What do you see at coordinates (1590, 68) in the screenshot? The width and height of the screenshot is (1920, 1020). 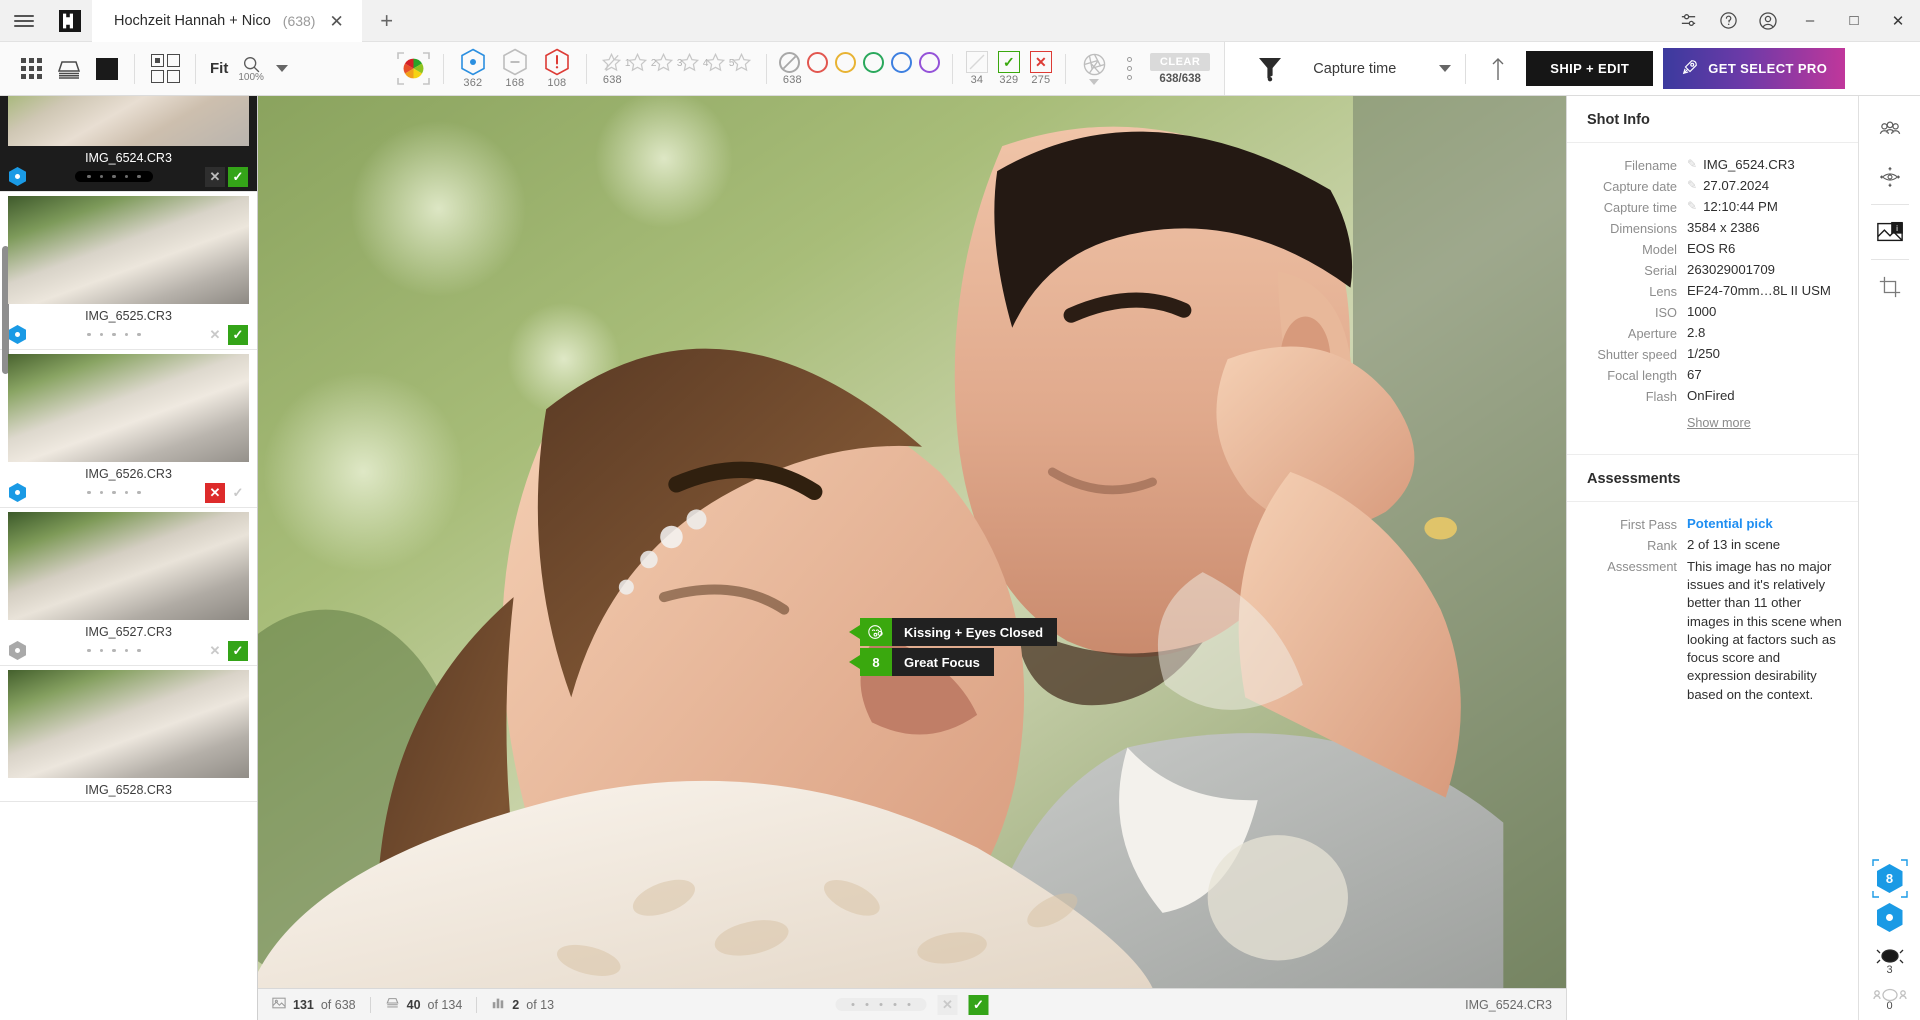 I see `ship-edit-button: SHIP + EDIT` at bounding box center [1590, 68].